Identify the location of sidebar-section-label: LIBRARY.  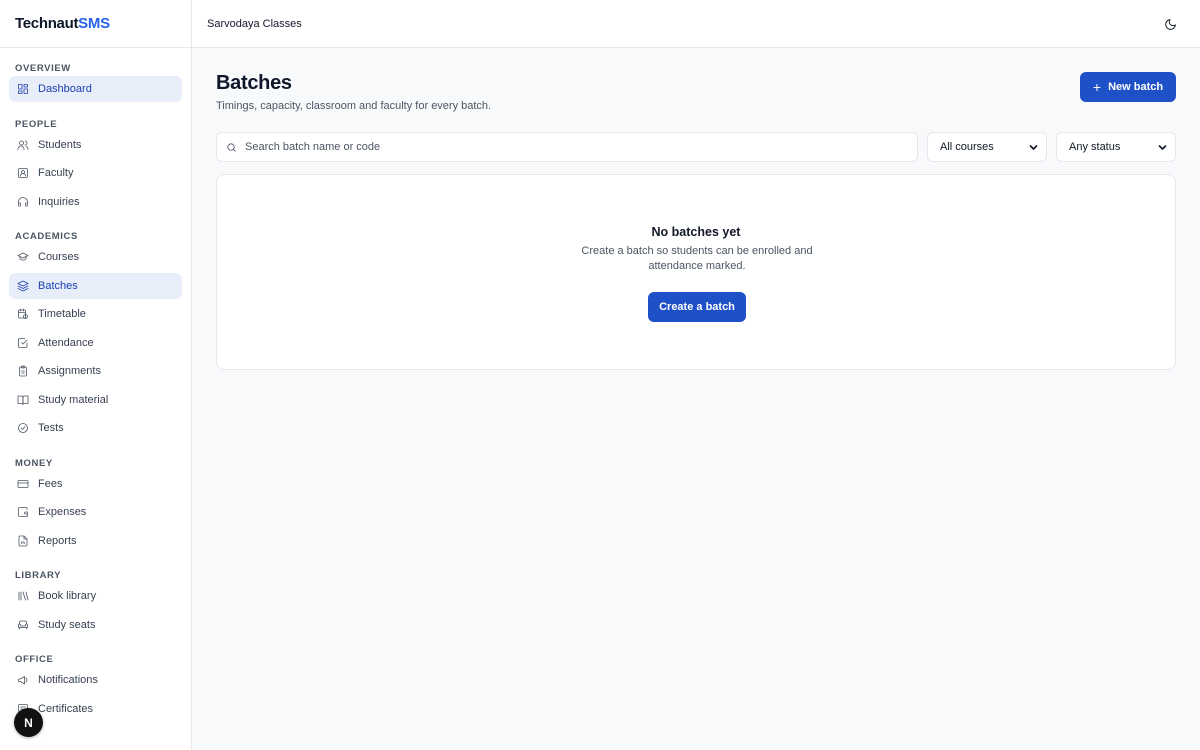
(38, 575).